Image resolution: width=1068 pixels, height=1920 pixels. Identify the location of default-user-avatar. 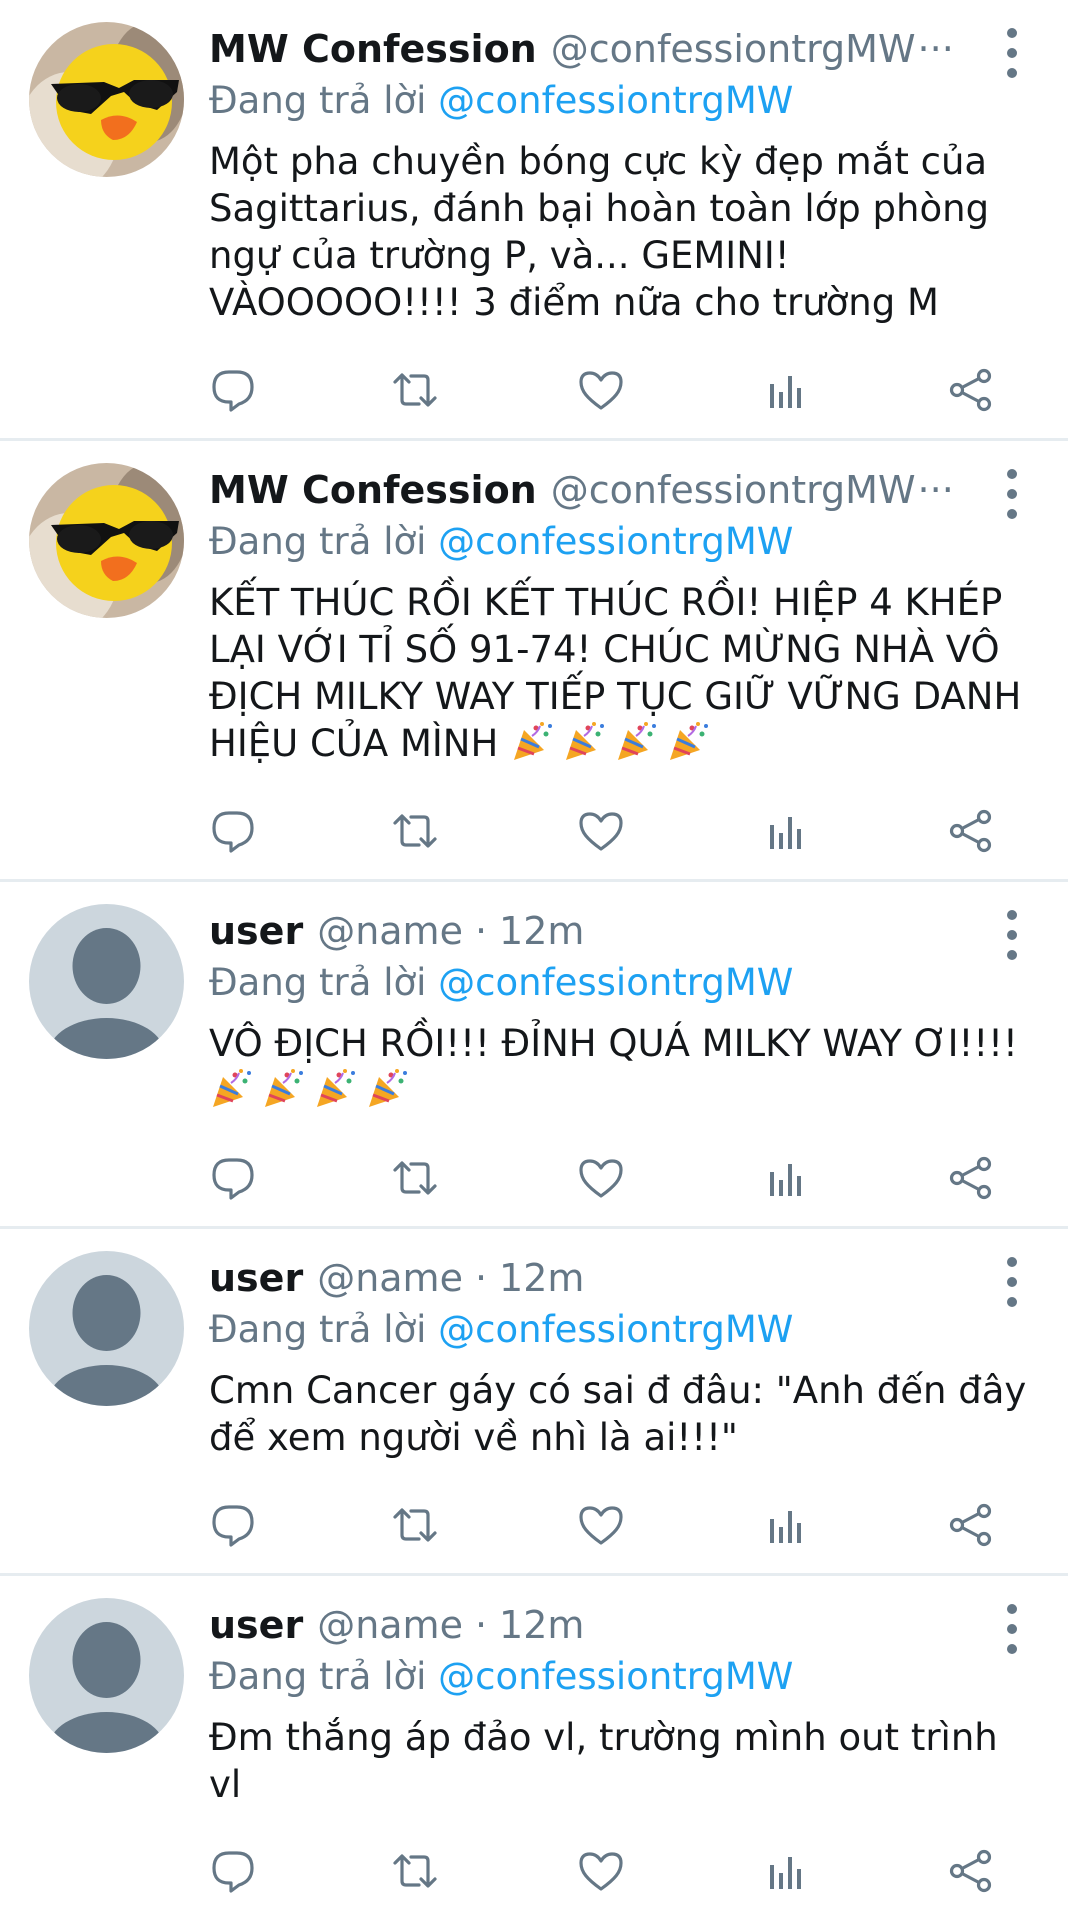
(106, 1328).